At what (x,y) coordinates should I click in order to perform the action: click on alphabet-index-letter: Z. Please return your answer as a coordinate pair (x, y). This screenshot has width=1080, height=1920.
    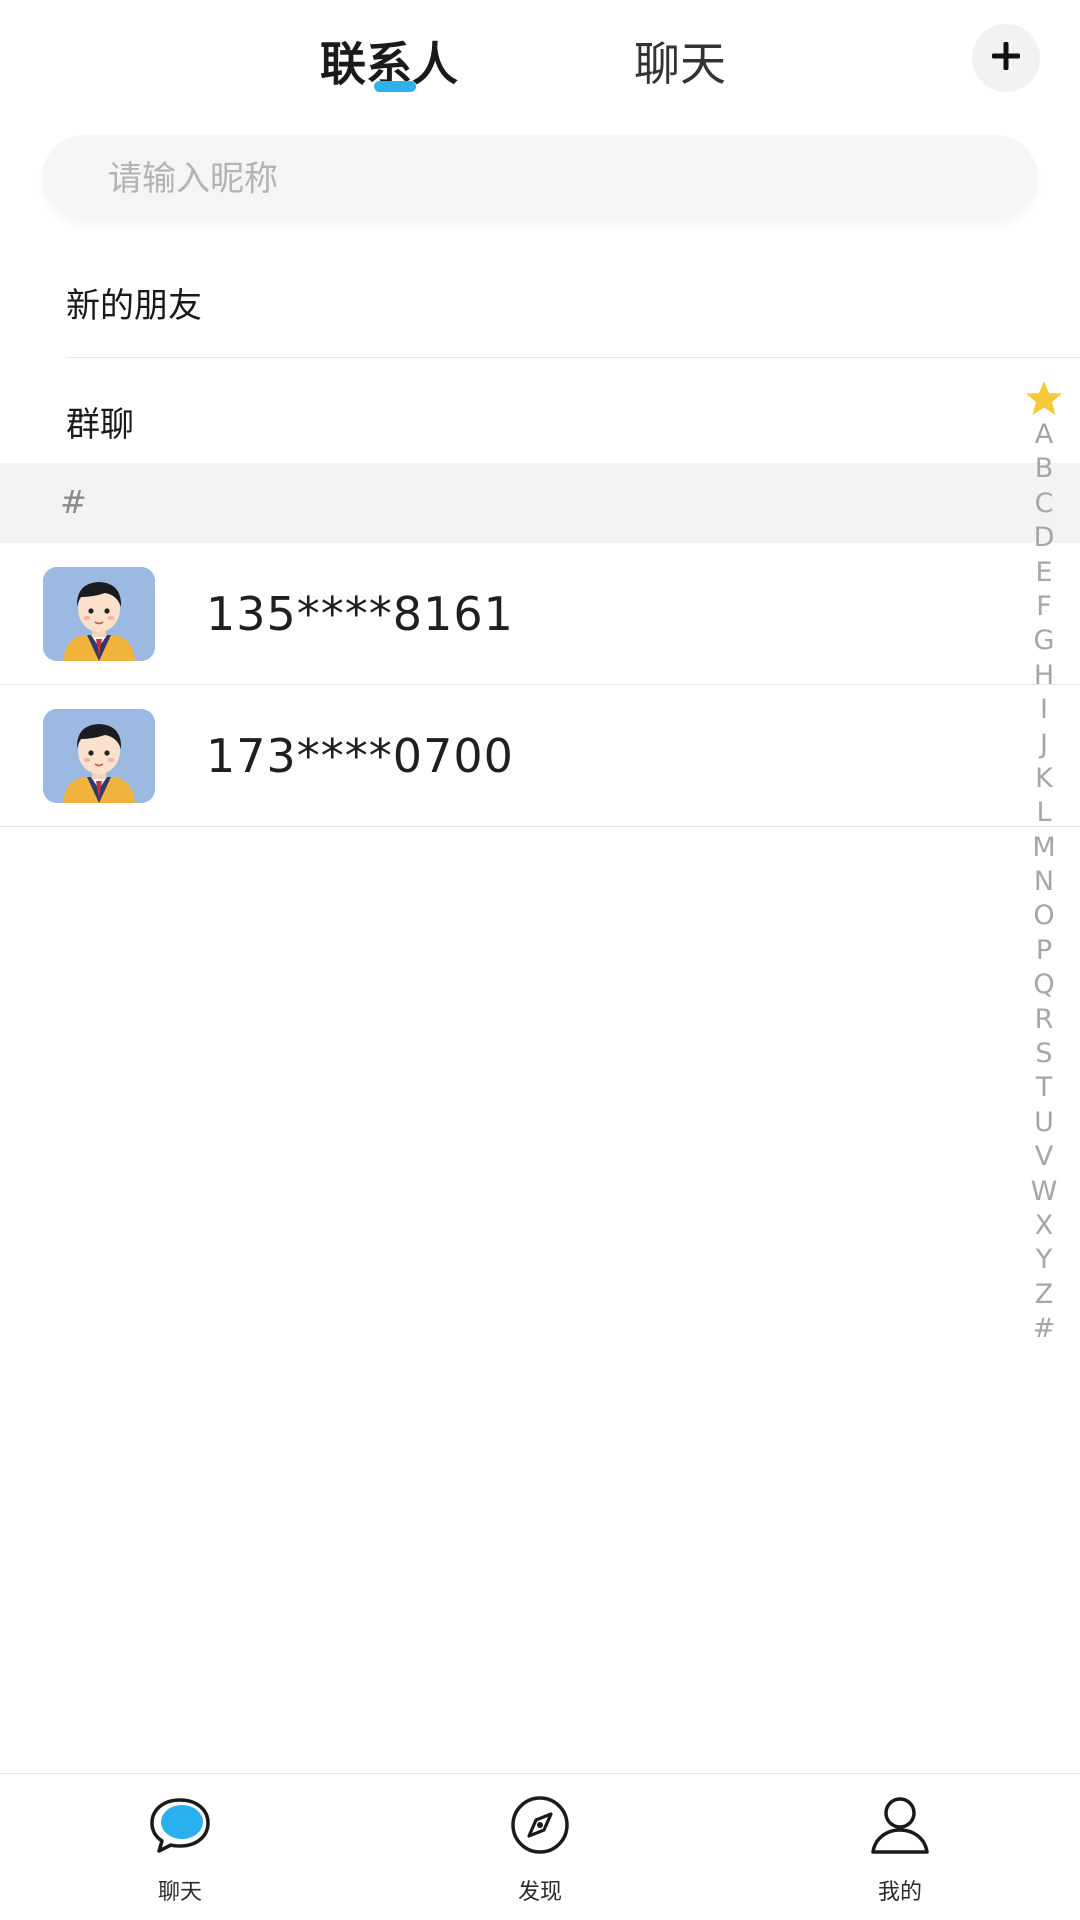
    Looking at the image, I should click on (1044, 1295).